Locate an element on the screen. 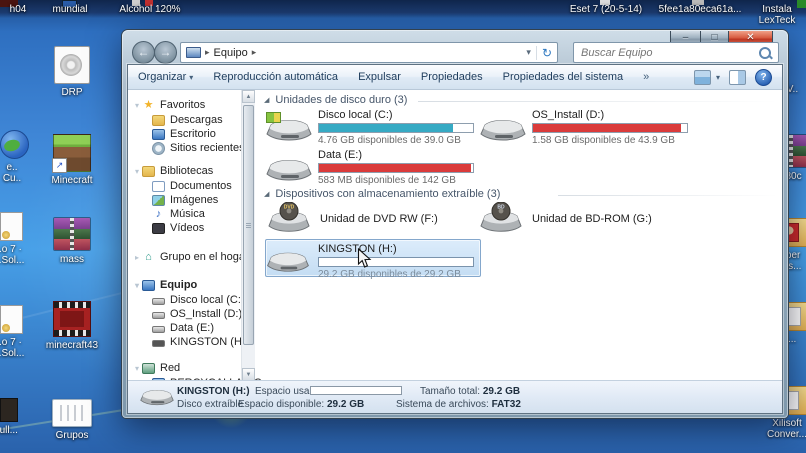  sidebar-item-musica: ♪ Música is located at coordinates (178, 214).